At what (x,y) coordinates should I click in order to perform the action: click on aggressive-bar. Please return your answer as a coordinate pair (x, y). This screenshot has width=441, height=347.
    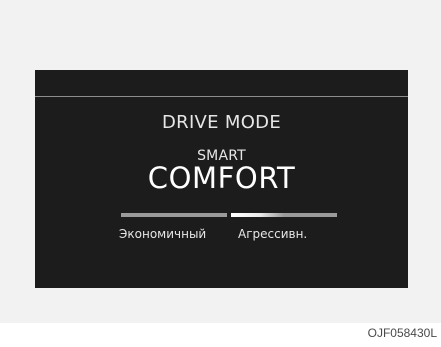
    Looking at the image, I should click on (284, 215).